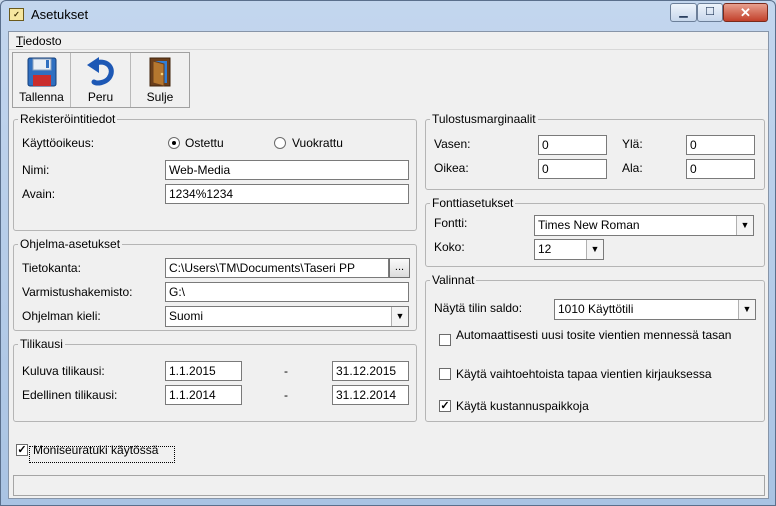  What do you see at coordinates (370, 371) in the screenshot?
I see `current-fiscal-end: 31.12.2015` at bounding box center [370, 371].